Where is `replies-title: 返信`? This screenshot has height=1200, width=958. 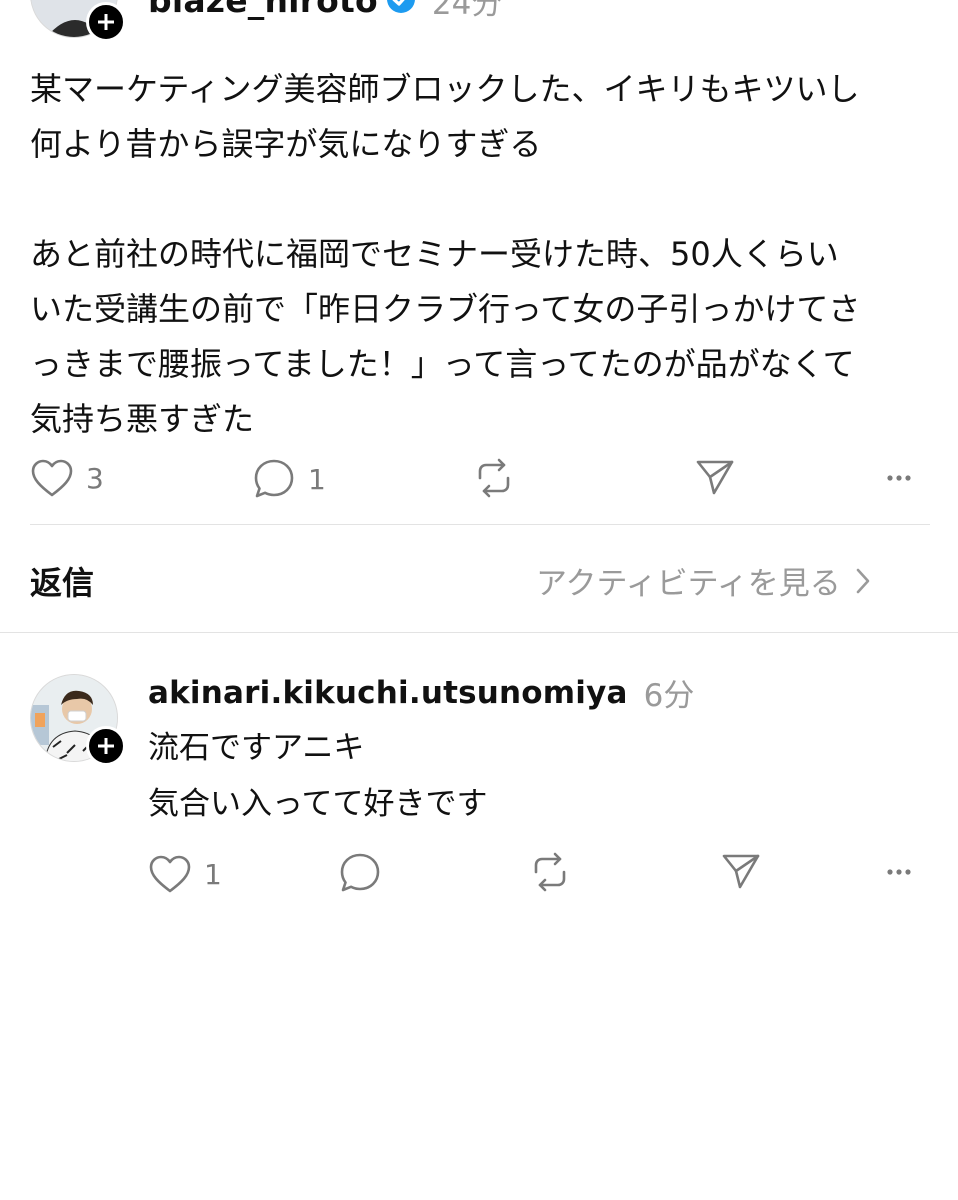
replies-title: 返信 is located at coordinates (62, 583).